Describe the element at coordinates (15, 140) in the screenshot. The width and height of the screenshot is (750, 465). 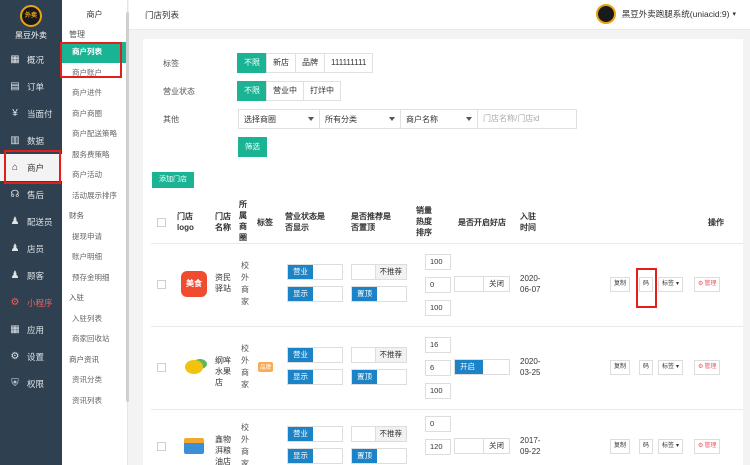
I see `chart-icon: ▥` at that location.